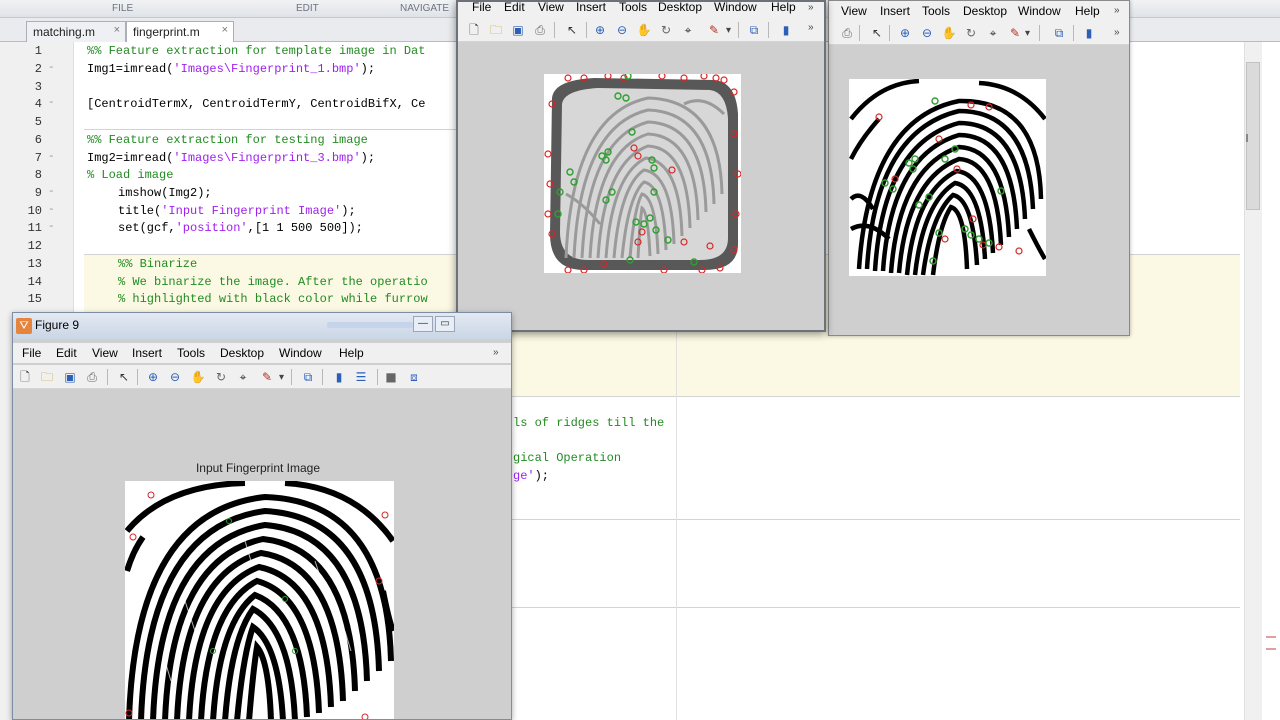 Image resolution: width=1280 pixels, height=720 pixels. I want to click on show-plot-tools-icon: ⧈, so click(414, 377).